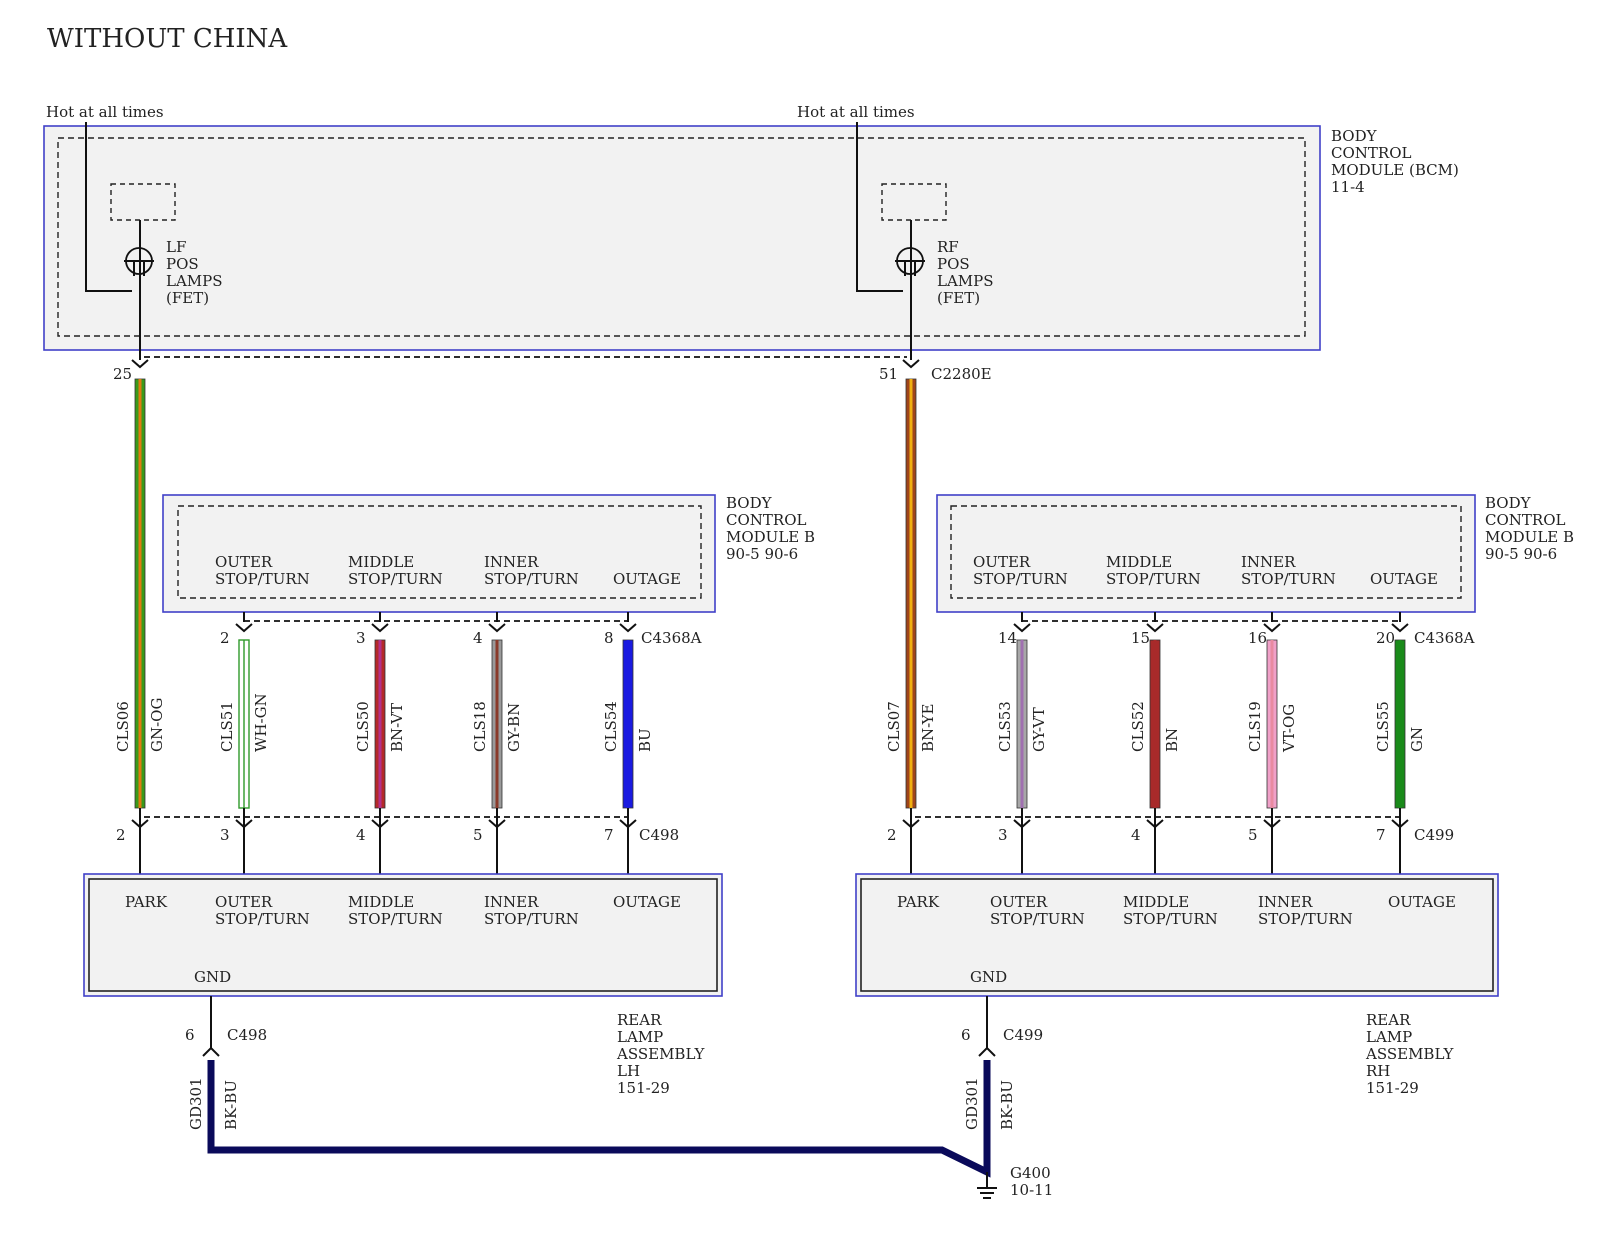  What do you see at coordinates (1444, 638) in the screenshot?
I see `c4368a-right-label: C4368A` at bounding box center [1444, 638].